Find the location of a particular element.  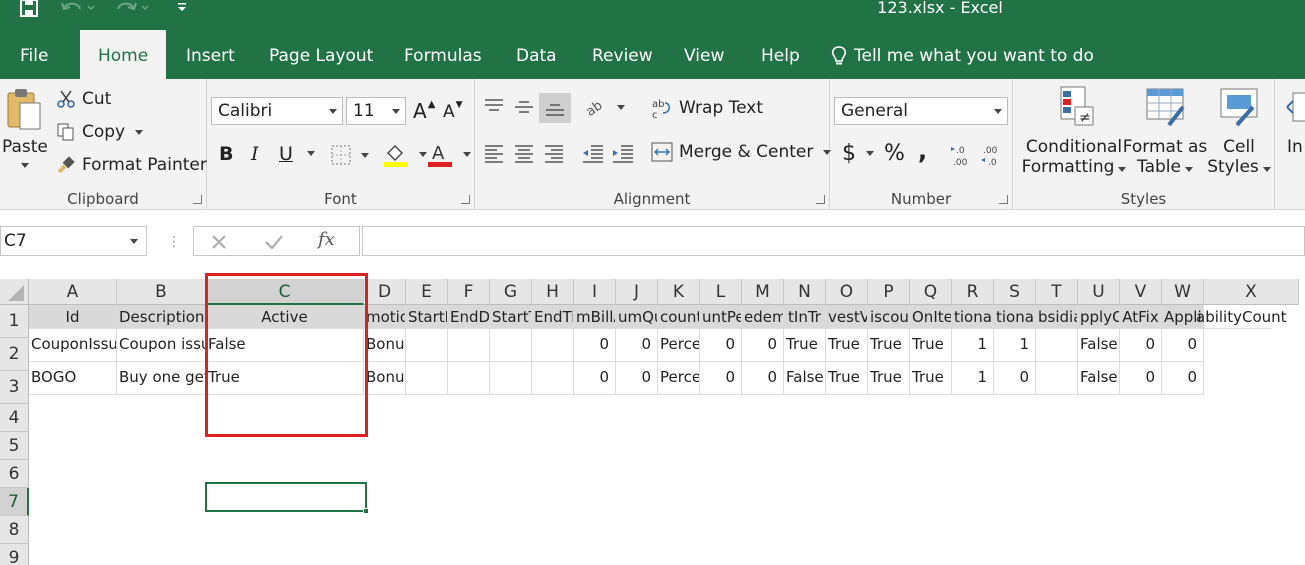

header-cell: Id is located at coordinates (73, 317).